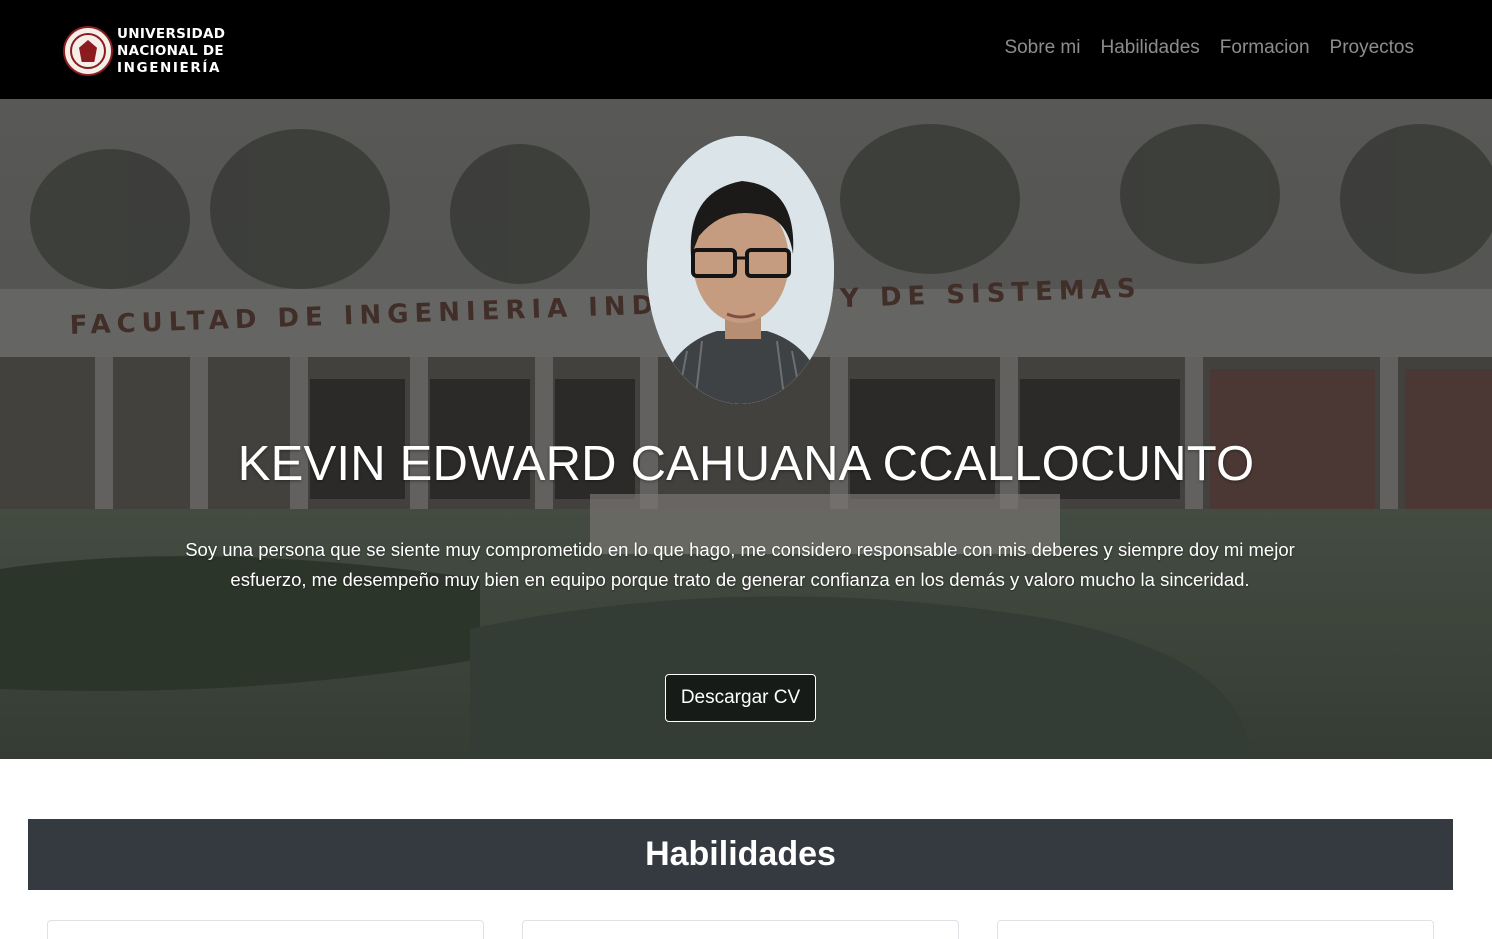  Describe the element at coordinates (171, 33) in the screenshot. I see `brand-line-1: UNIVERSIDAD` at that location.